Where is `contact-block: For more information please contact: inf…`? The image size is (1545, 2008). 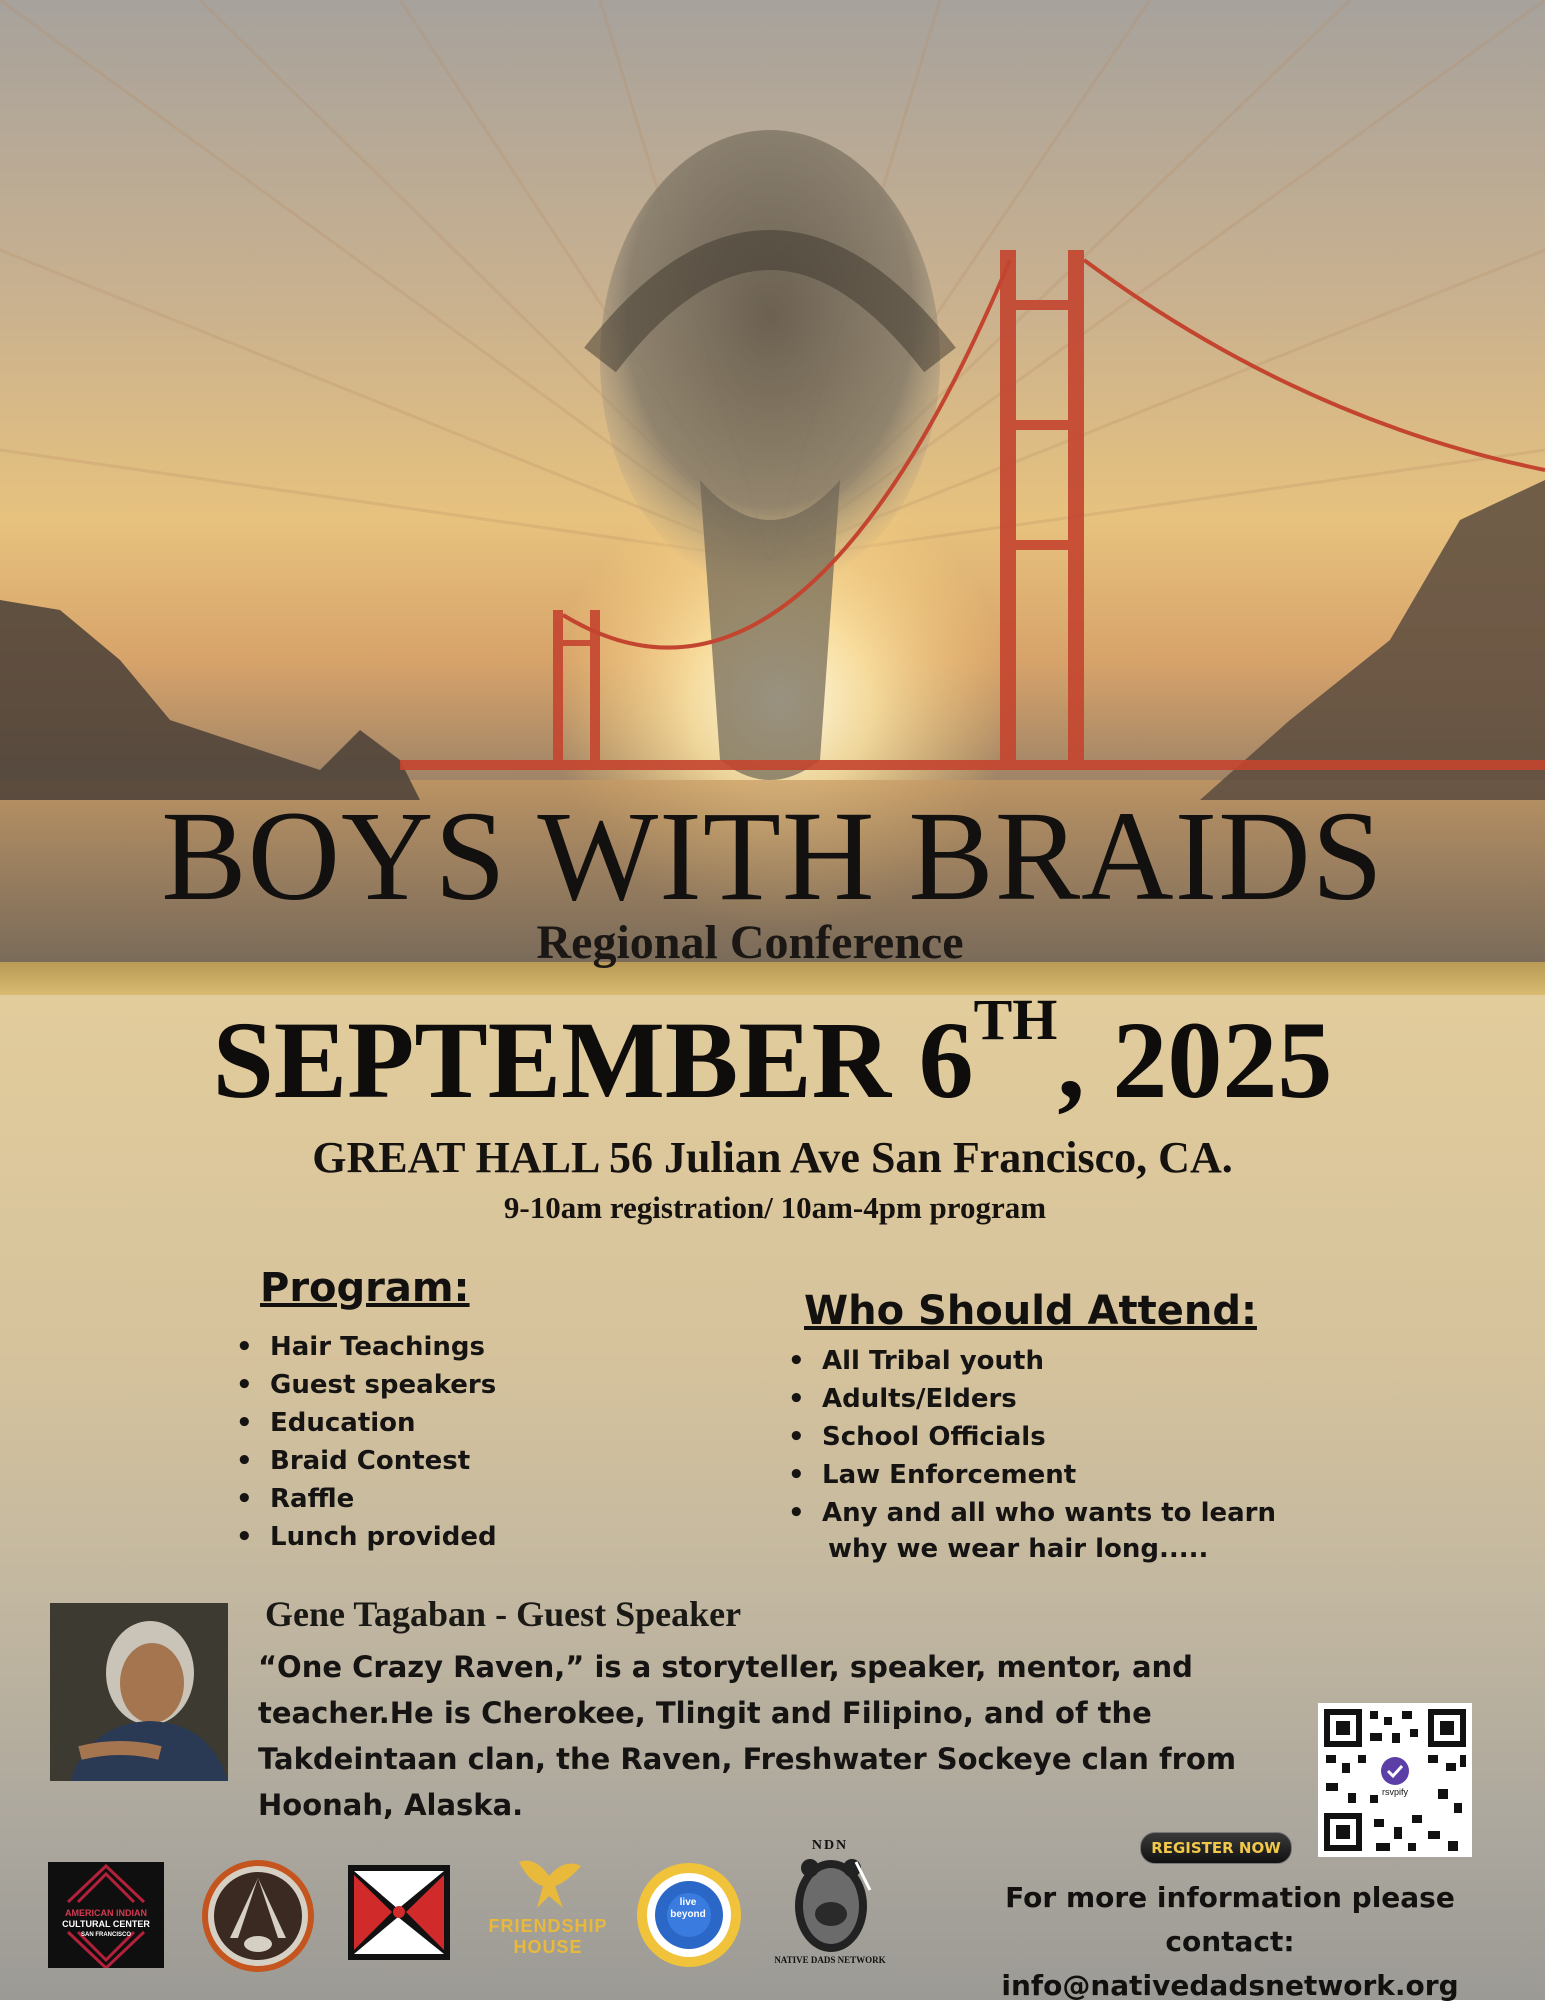 contact-block: For more information please contact: inf… is located at coordinates (1230, 1942).